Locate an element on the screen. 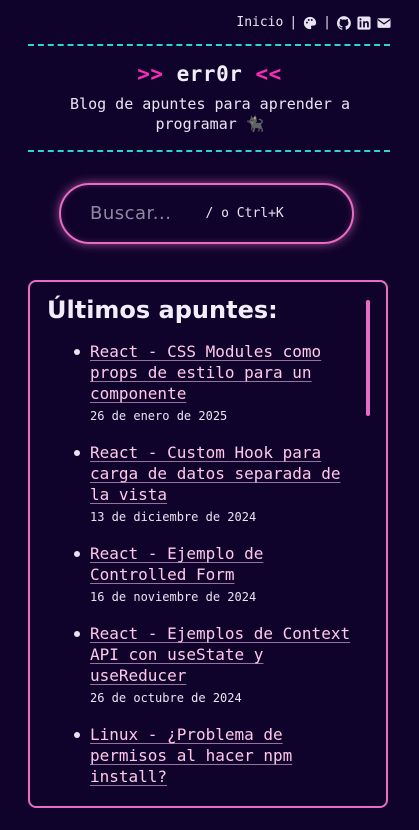 The width and height of the screenshot is (419, 830). site-title: >> err0r << is located at coordinates (209, 74).